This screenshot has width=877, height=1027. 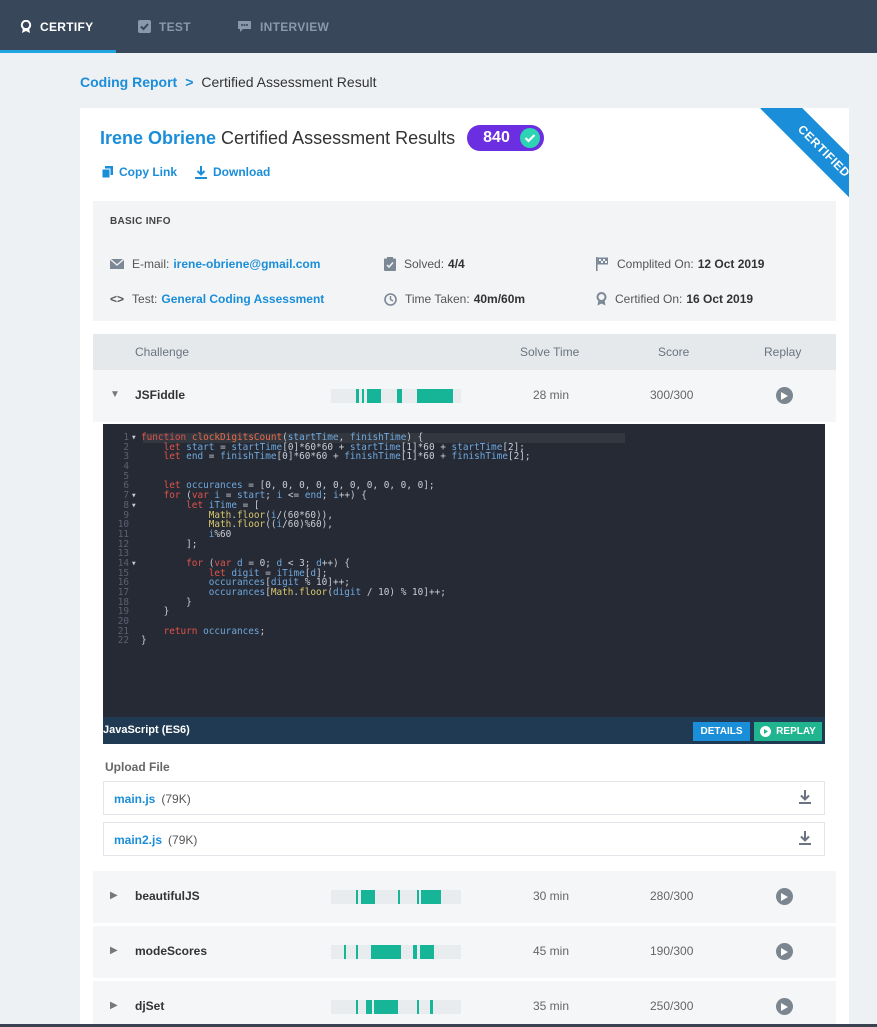 What do you see at coordinates (551, 1006) in the screenshot?
I see `solve-time: 35 min` at bounding box center [551, 1006].